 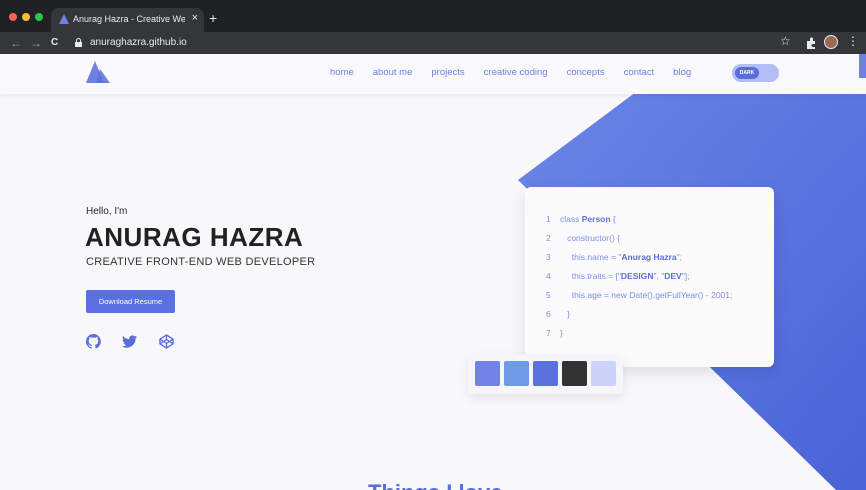 I want to click on codepen-icon, so click(x=166, y=341).